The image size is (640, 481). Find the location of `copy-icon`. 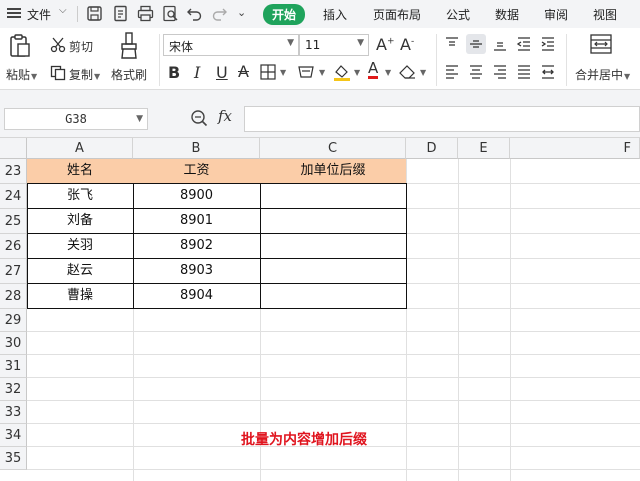

copy-icon is located at coordinates (58, 73).